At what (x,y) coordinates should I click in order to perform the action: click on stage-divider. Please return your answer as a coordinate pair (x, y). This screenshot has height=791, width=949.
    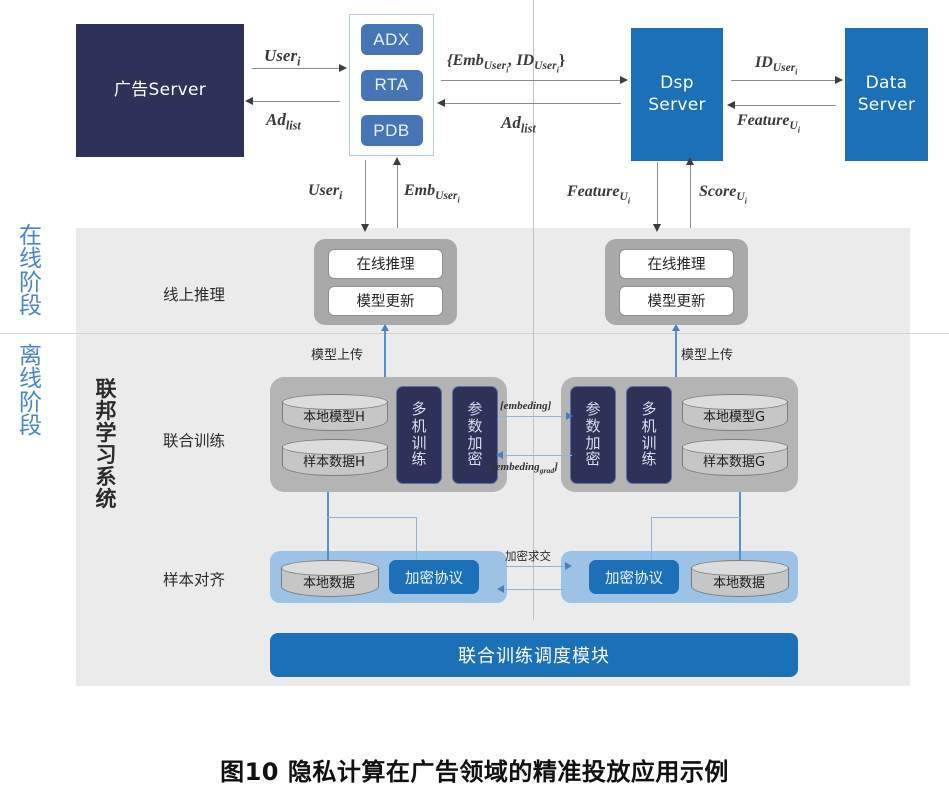
    Looking at the image, I should click on (474, 333).